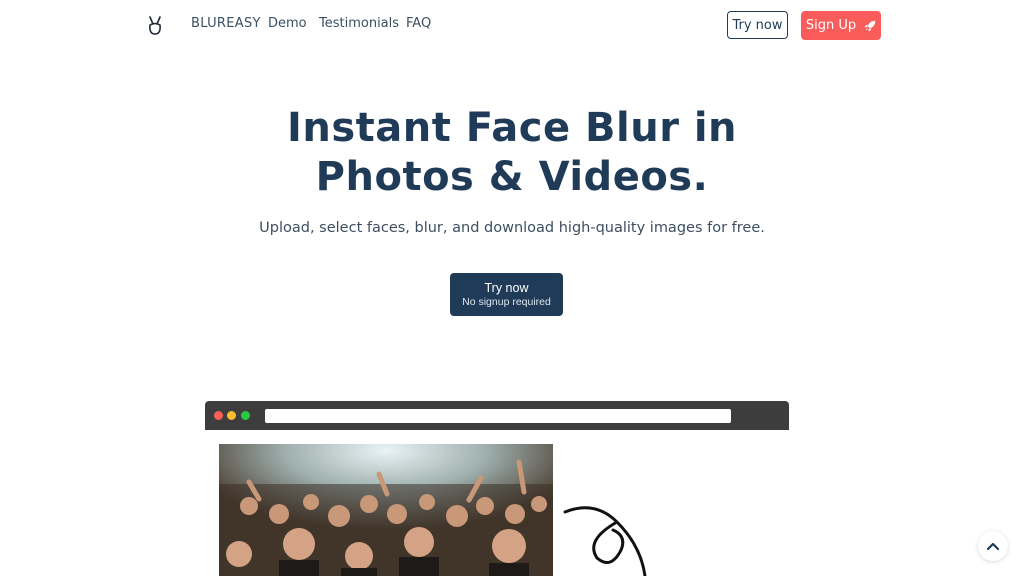 This screenshot has width=1024, height=576. I want to click on demo-crowd-photo, so click(386, 510).